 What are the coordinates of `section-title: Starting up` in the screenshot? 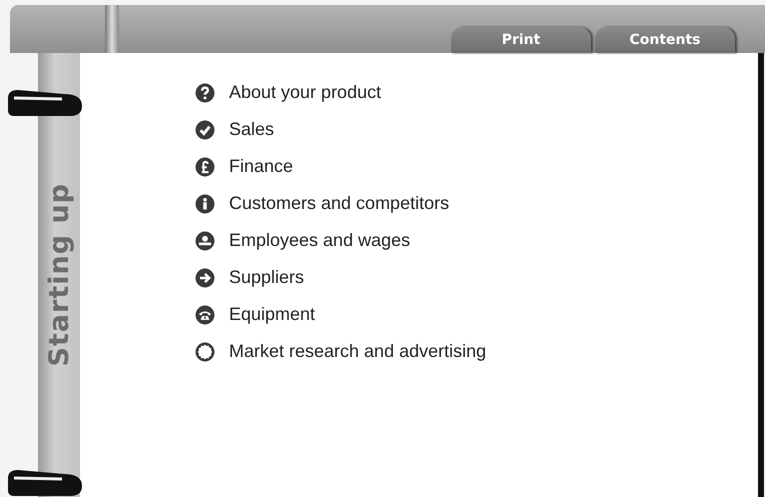 It's located at (59, 275).